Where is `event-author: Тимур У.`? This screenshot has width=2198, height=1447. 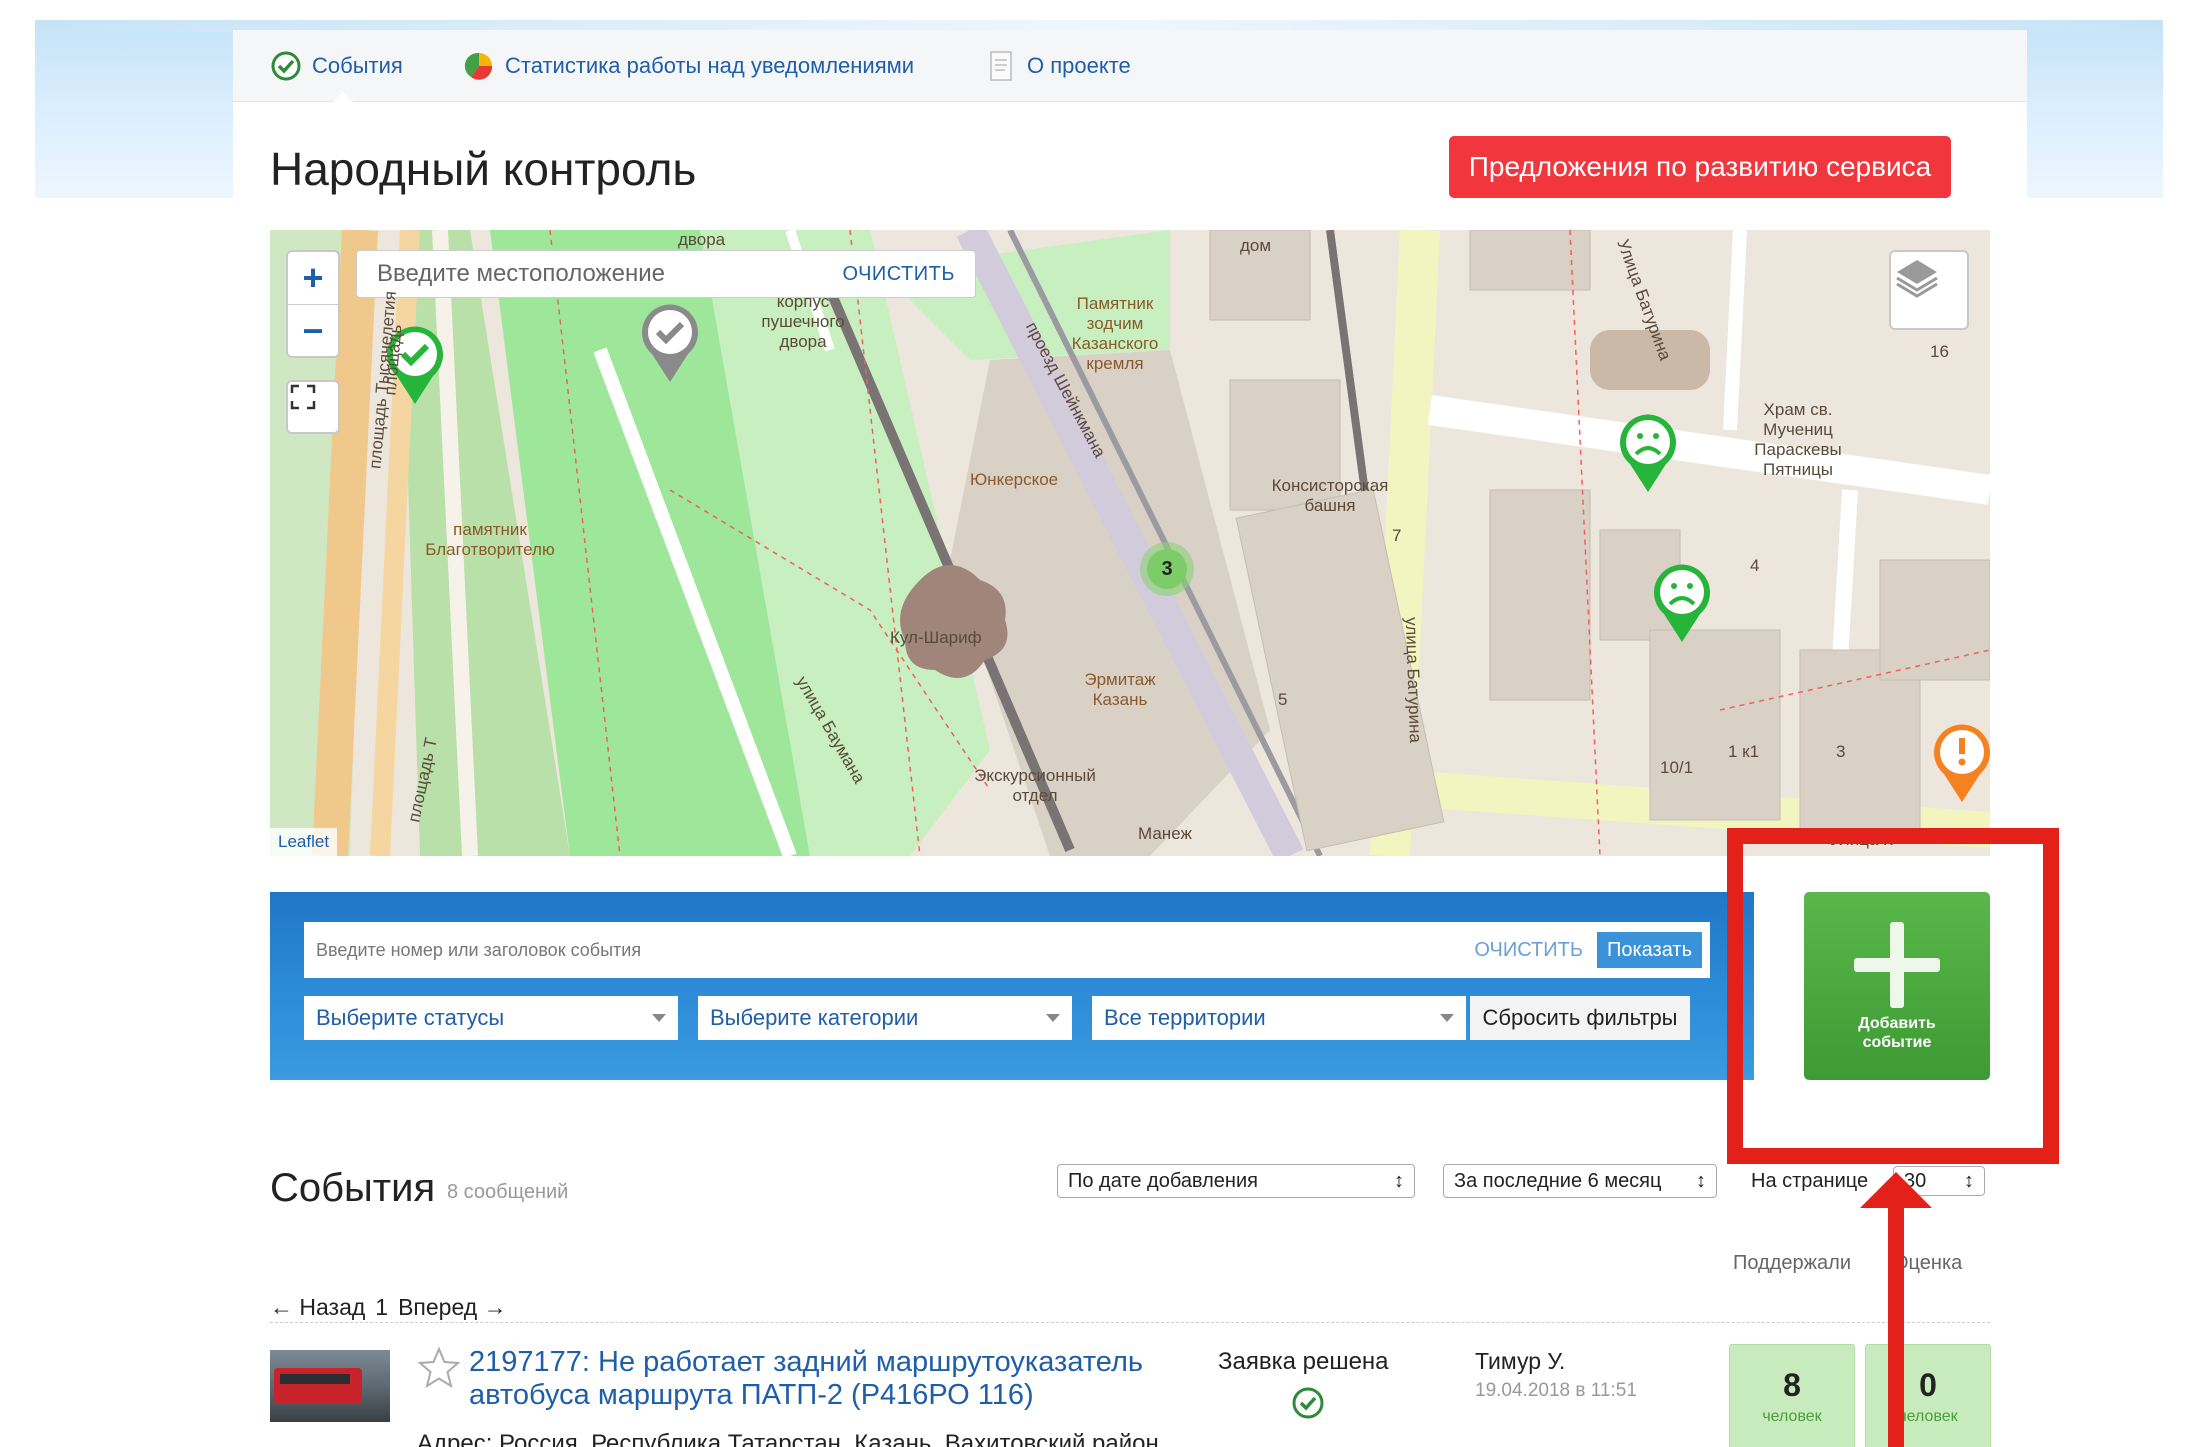 event-author: Тимур У. is located at coordinates (1520, 1361).